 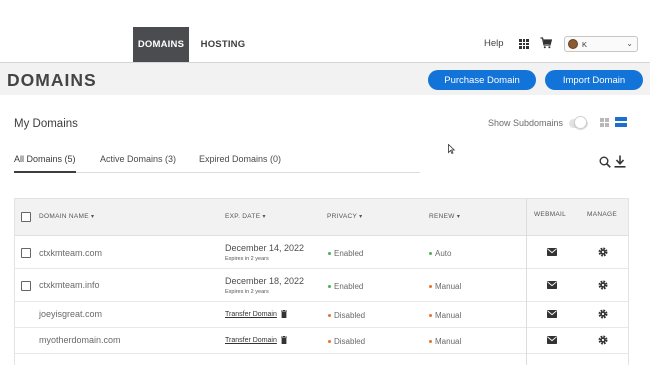 I want to click on toggle-knob, so click(x=580, y=122).